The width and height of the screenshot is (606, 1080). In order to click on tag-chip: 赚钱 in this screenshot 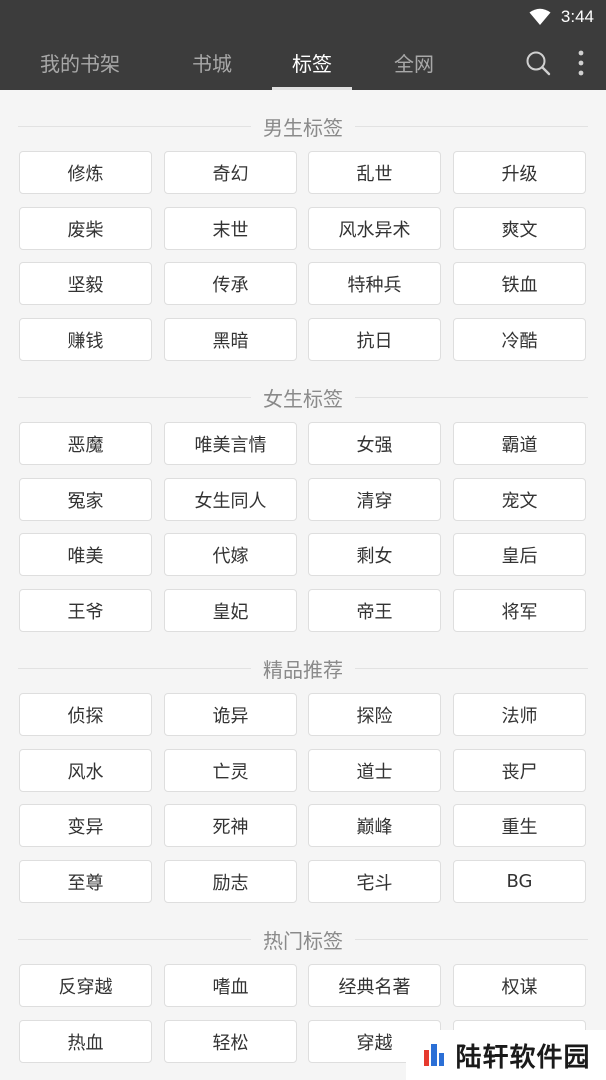, I will do `click(85, 339)`.